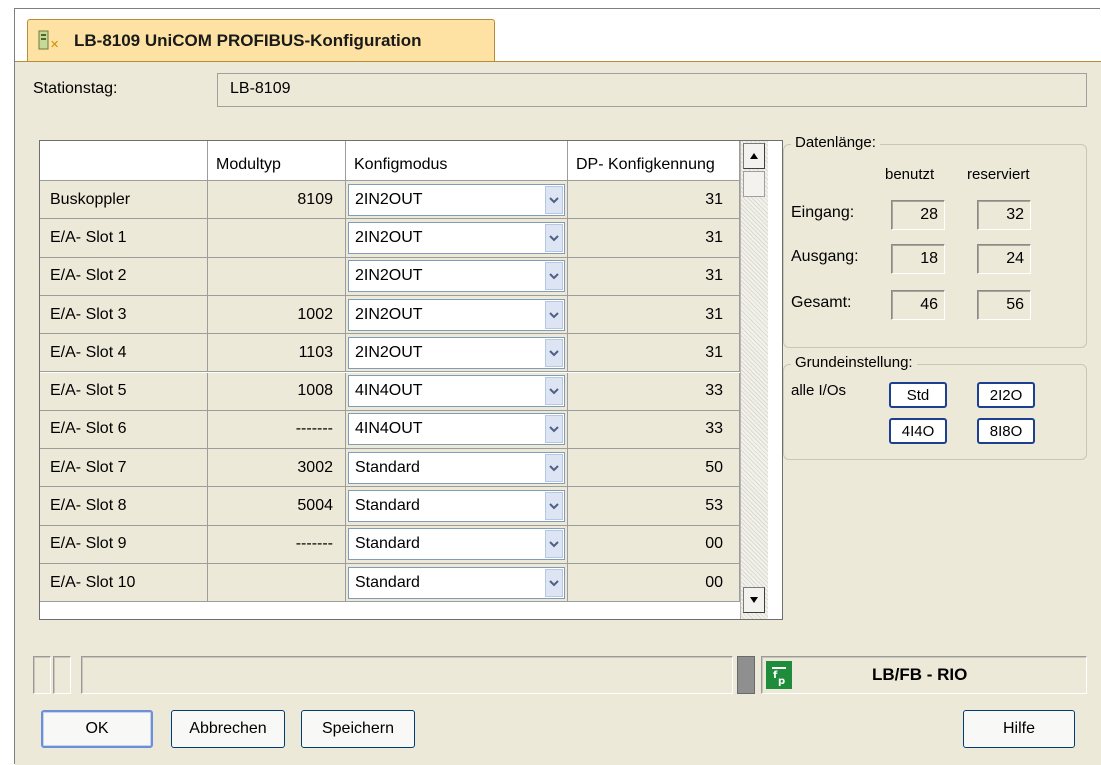 The image size is (1101, 765). Describe the element at coordinates (124, 276) in the screenshot. I see `row-label: E/A- Slot 2` at that location.